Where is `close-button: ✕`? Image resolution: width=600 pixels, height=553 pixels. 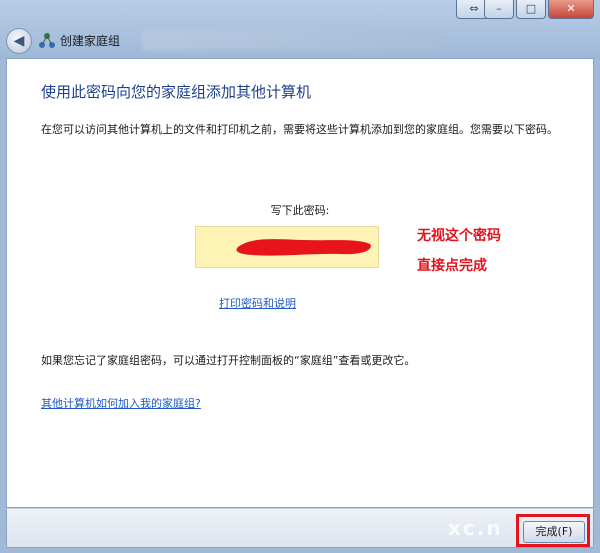 close-button: ✕ is located at coordinates (571, 9).